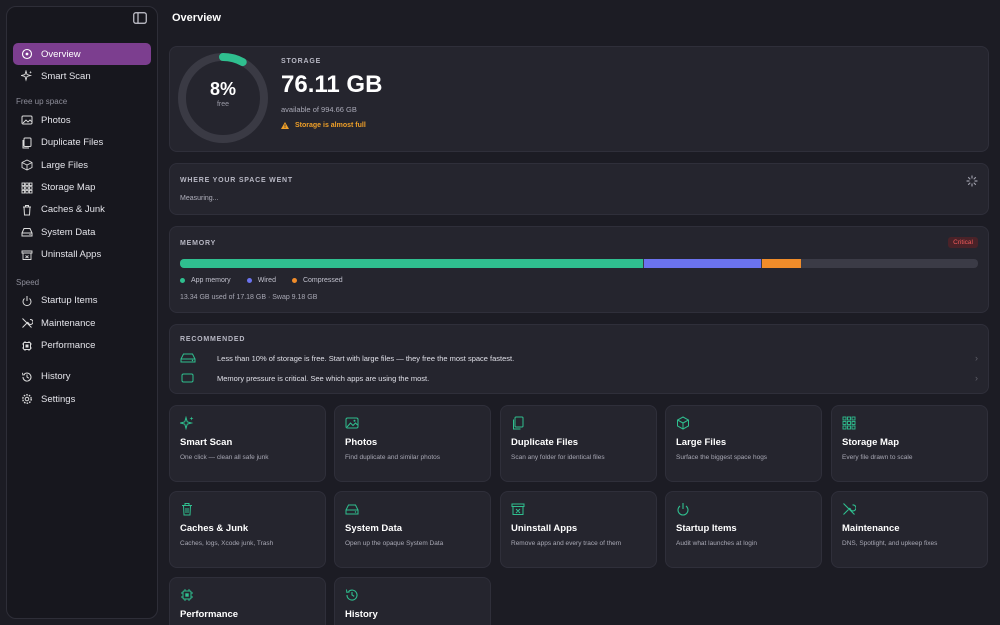  What do you see at coordinates (890, 543) in the screenshot?
I see `tile-description: DNS, Spotlight, and upkeep fixes` at bounding box center [890, 543].